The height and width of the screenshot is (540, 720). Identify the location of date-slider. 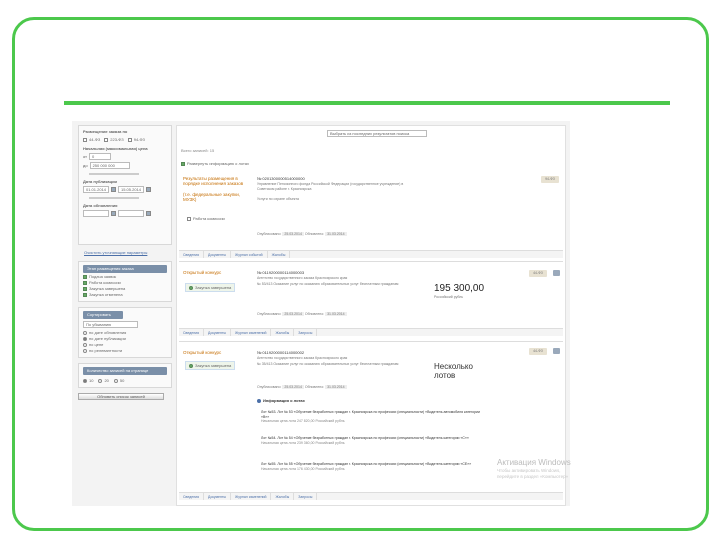
(114, 198).